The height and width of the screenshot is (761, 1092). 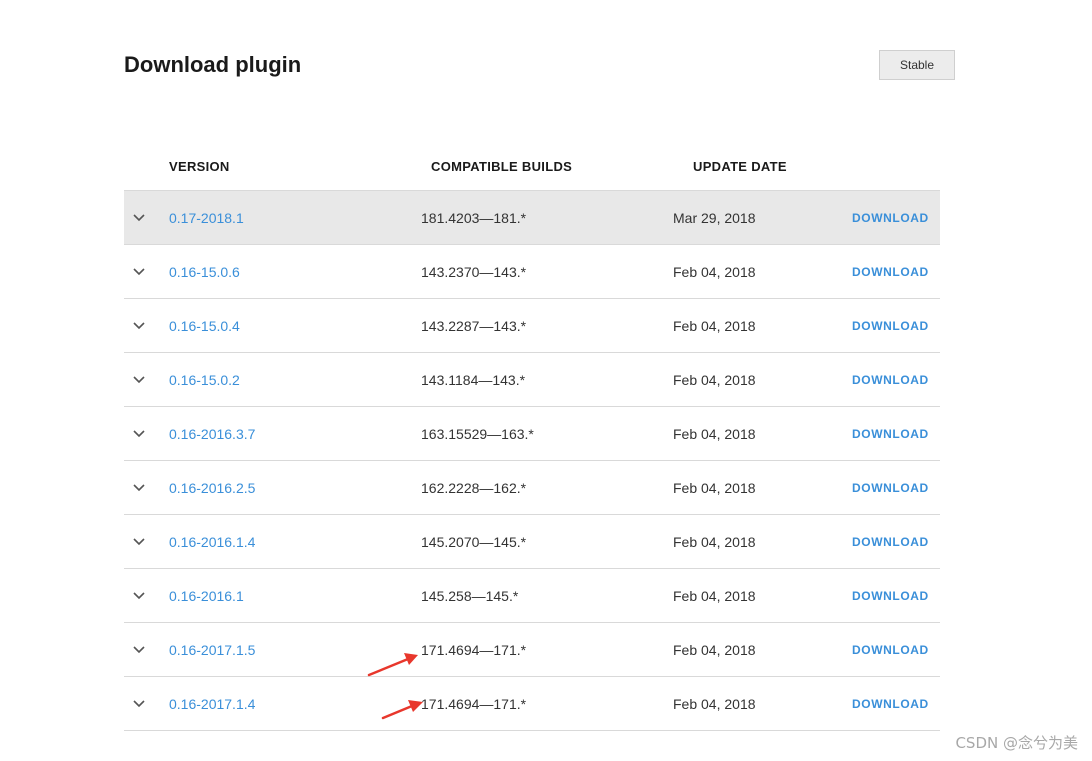 I want to click on version-link: 0.16-2017.1.5, so click(x=212, y=650).